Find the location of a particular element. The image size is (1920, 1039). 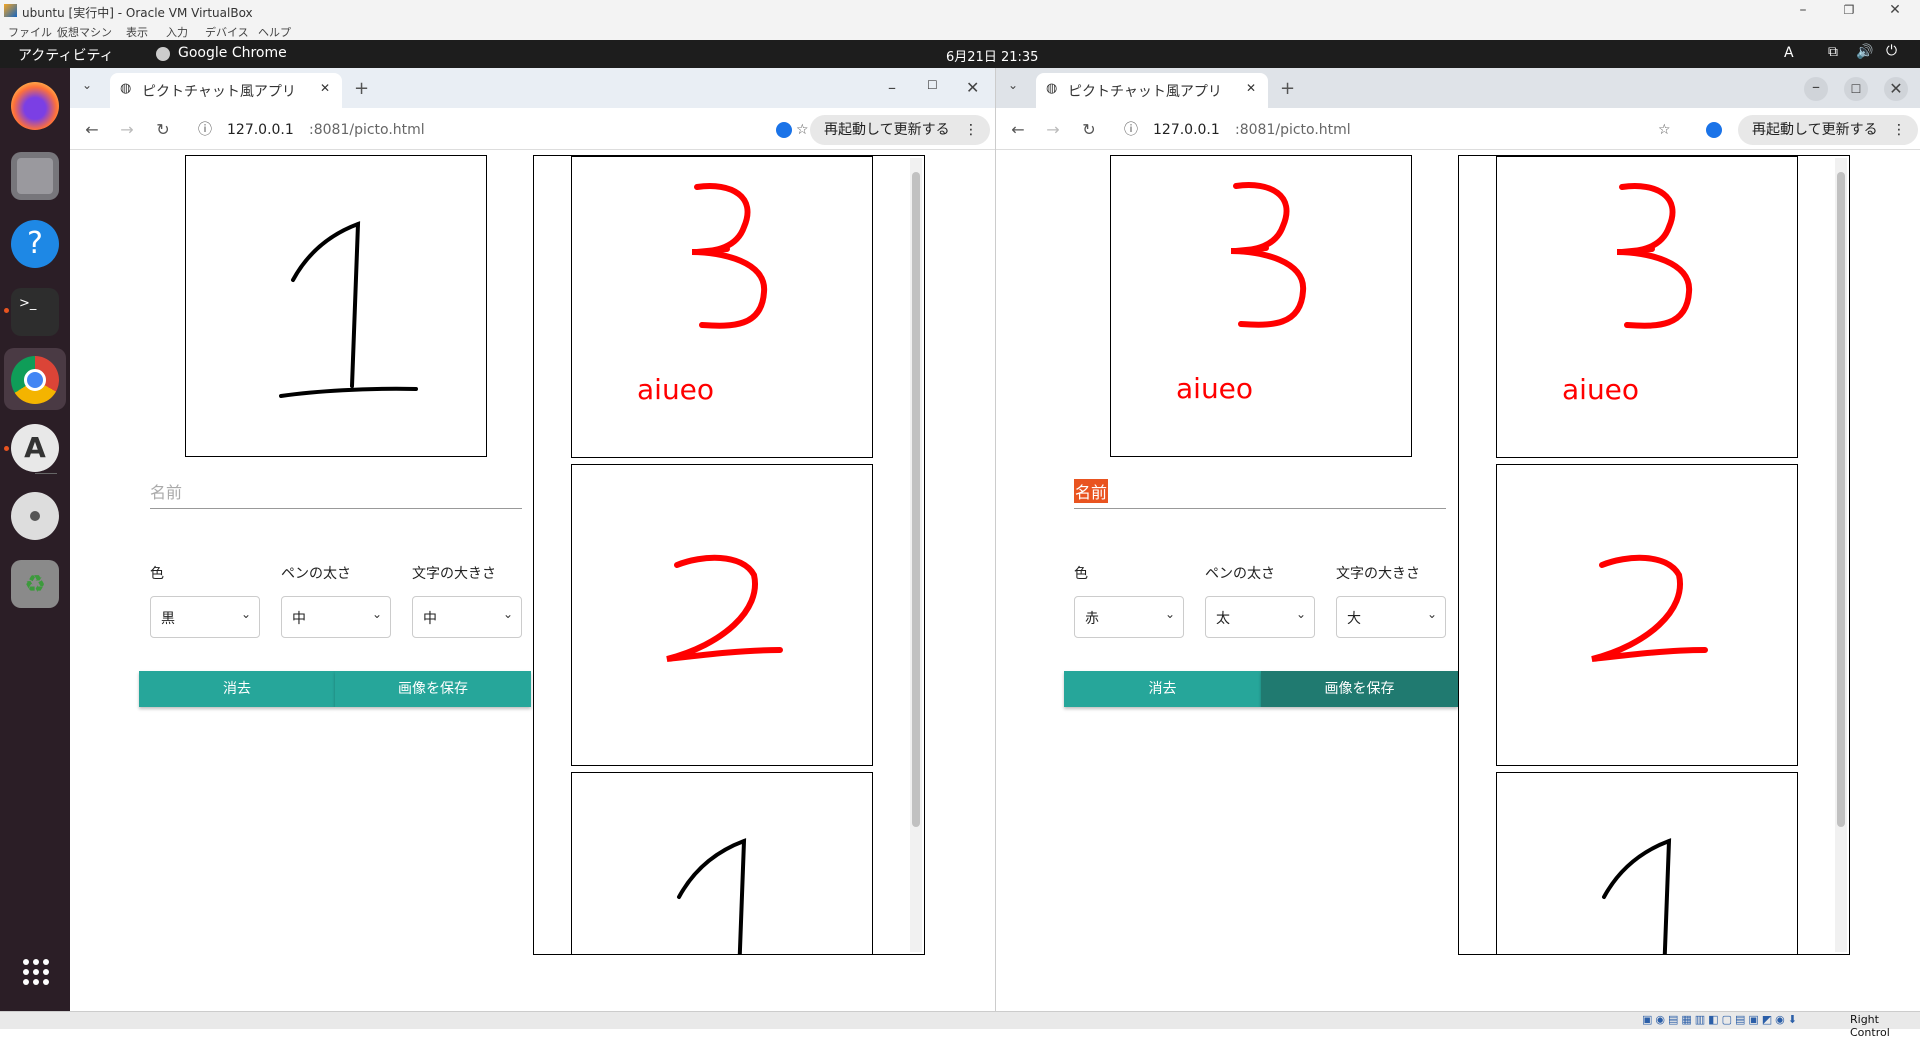

software-icon: A is located at coordinates (35, 448).